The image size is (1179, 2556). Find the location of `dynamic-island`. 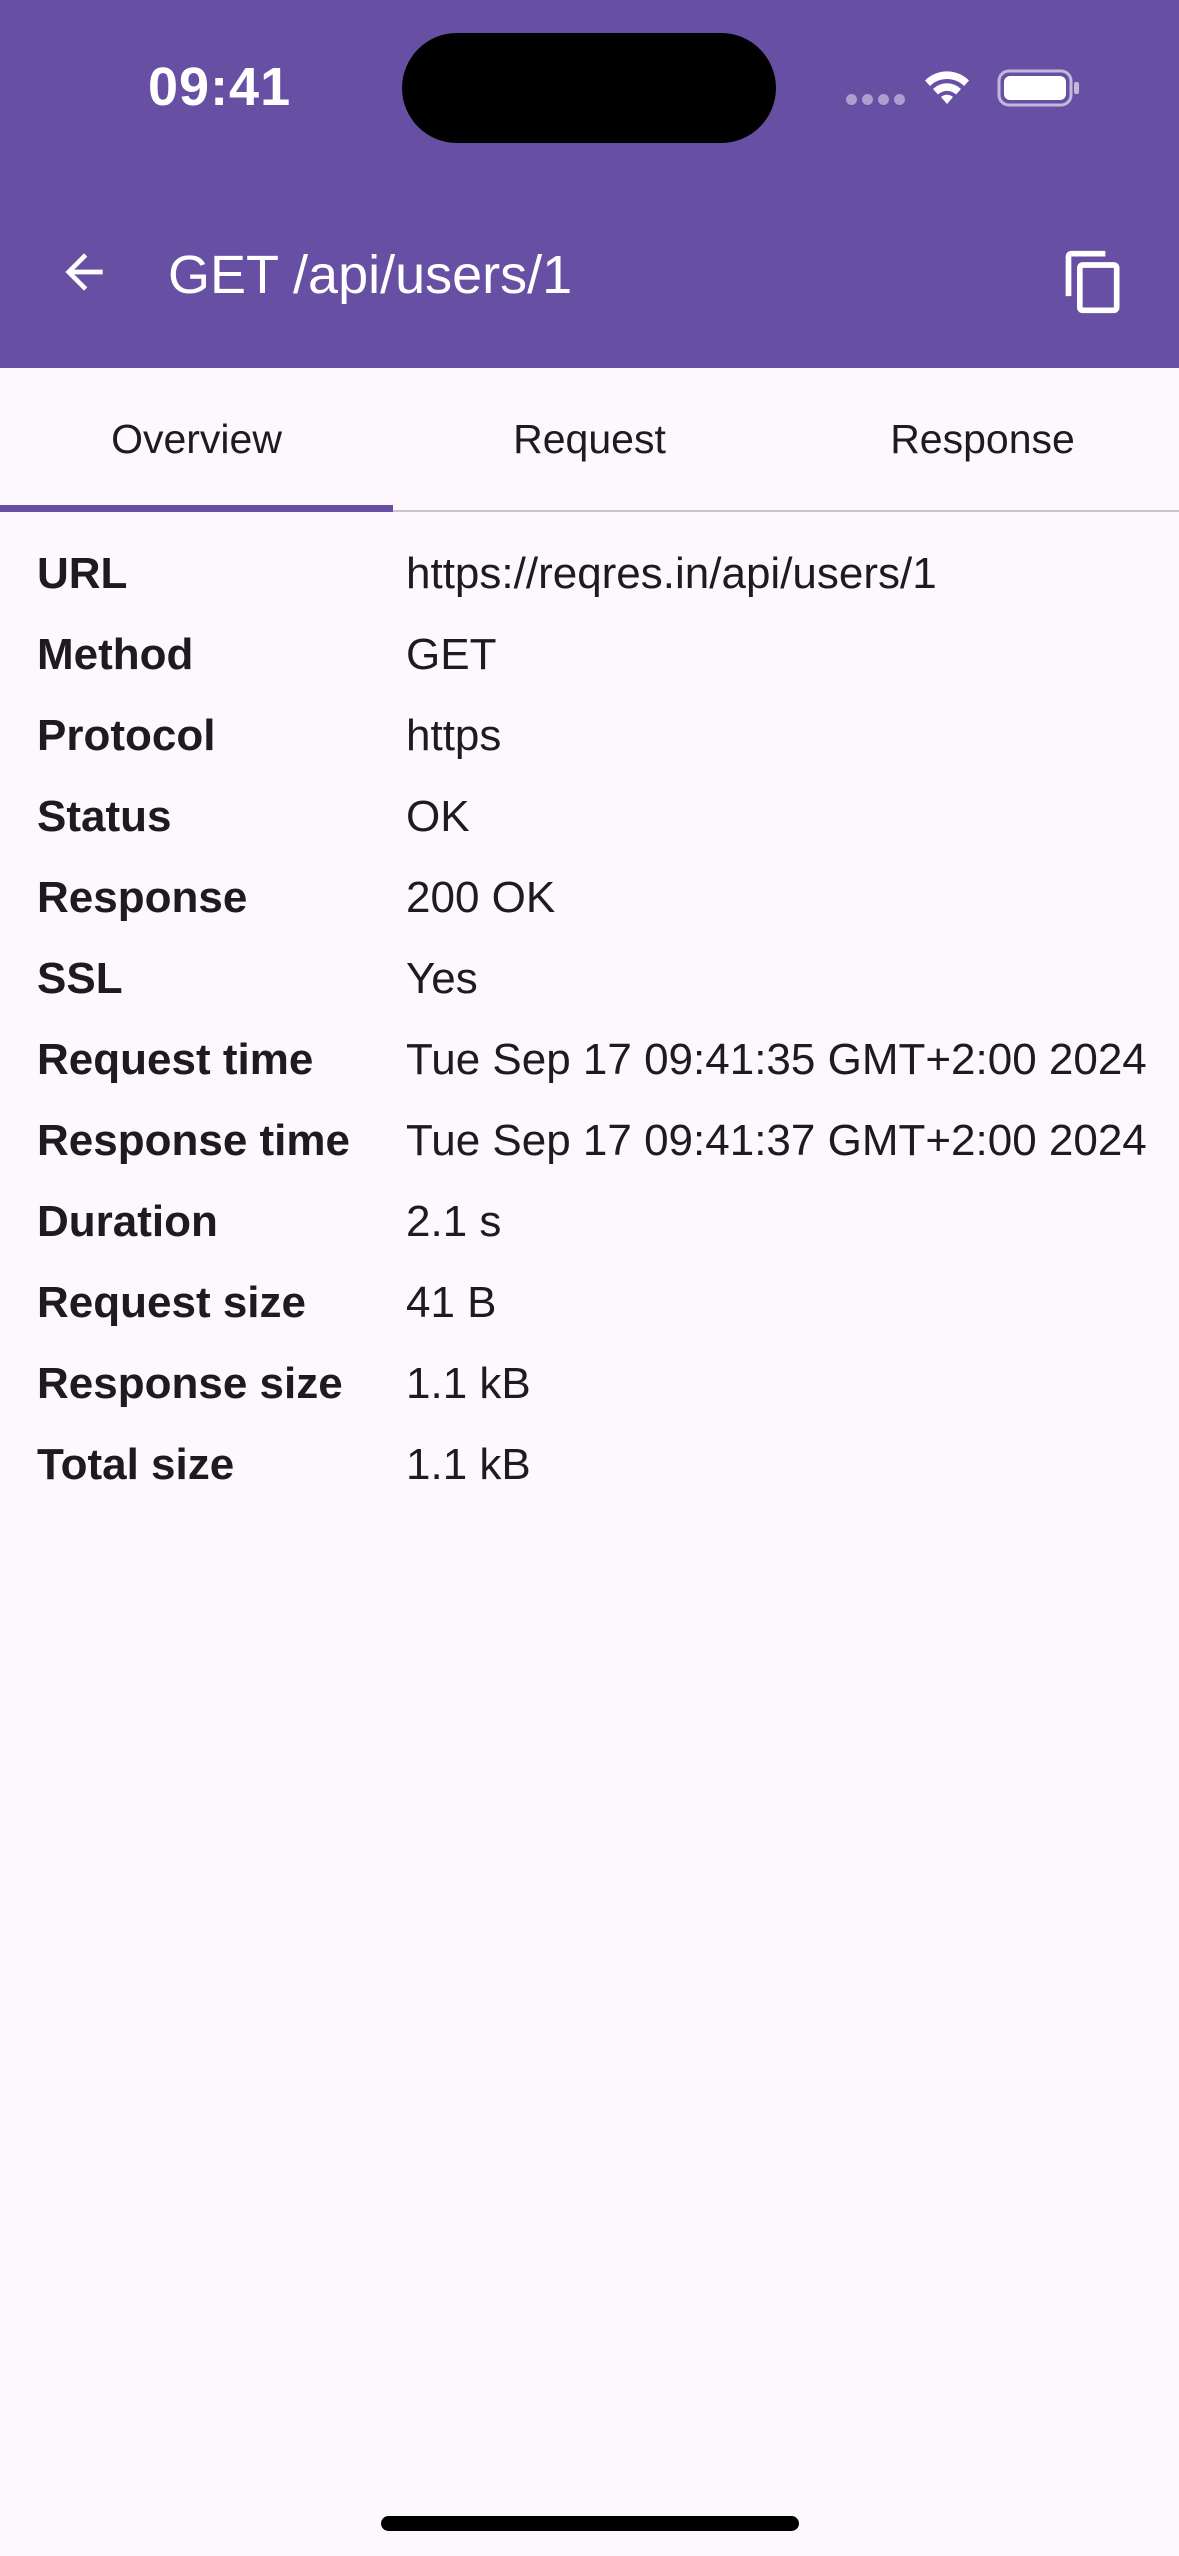

dynamic-island is located at coordinates (589, 88).